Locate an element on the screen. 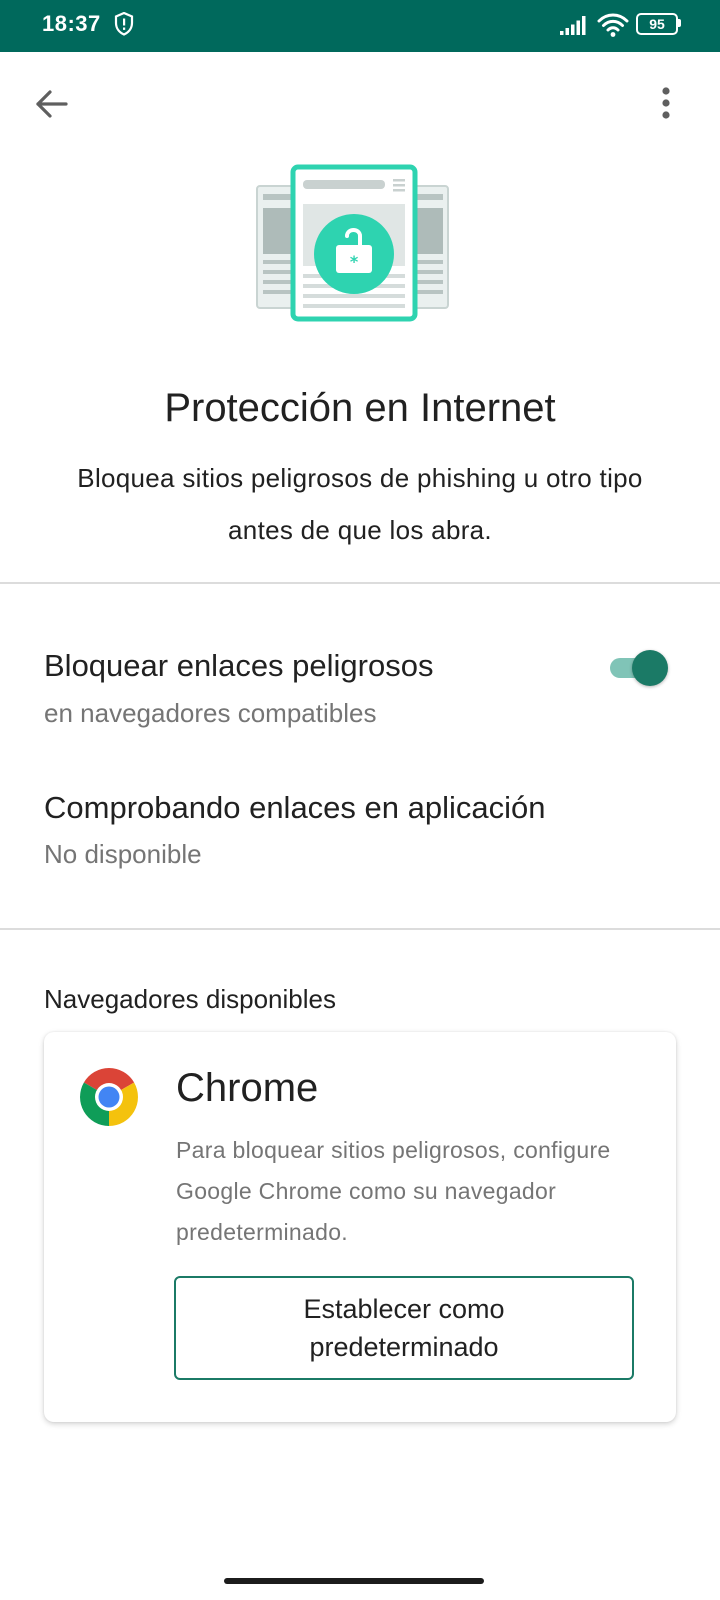  battery-icon: 95 is located at coordinates (659, 24).